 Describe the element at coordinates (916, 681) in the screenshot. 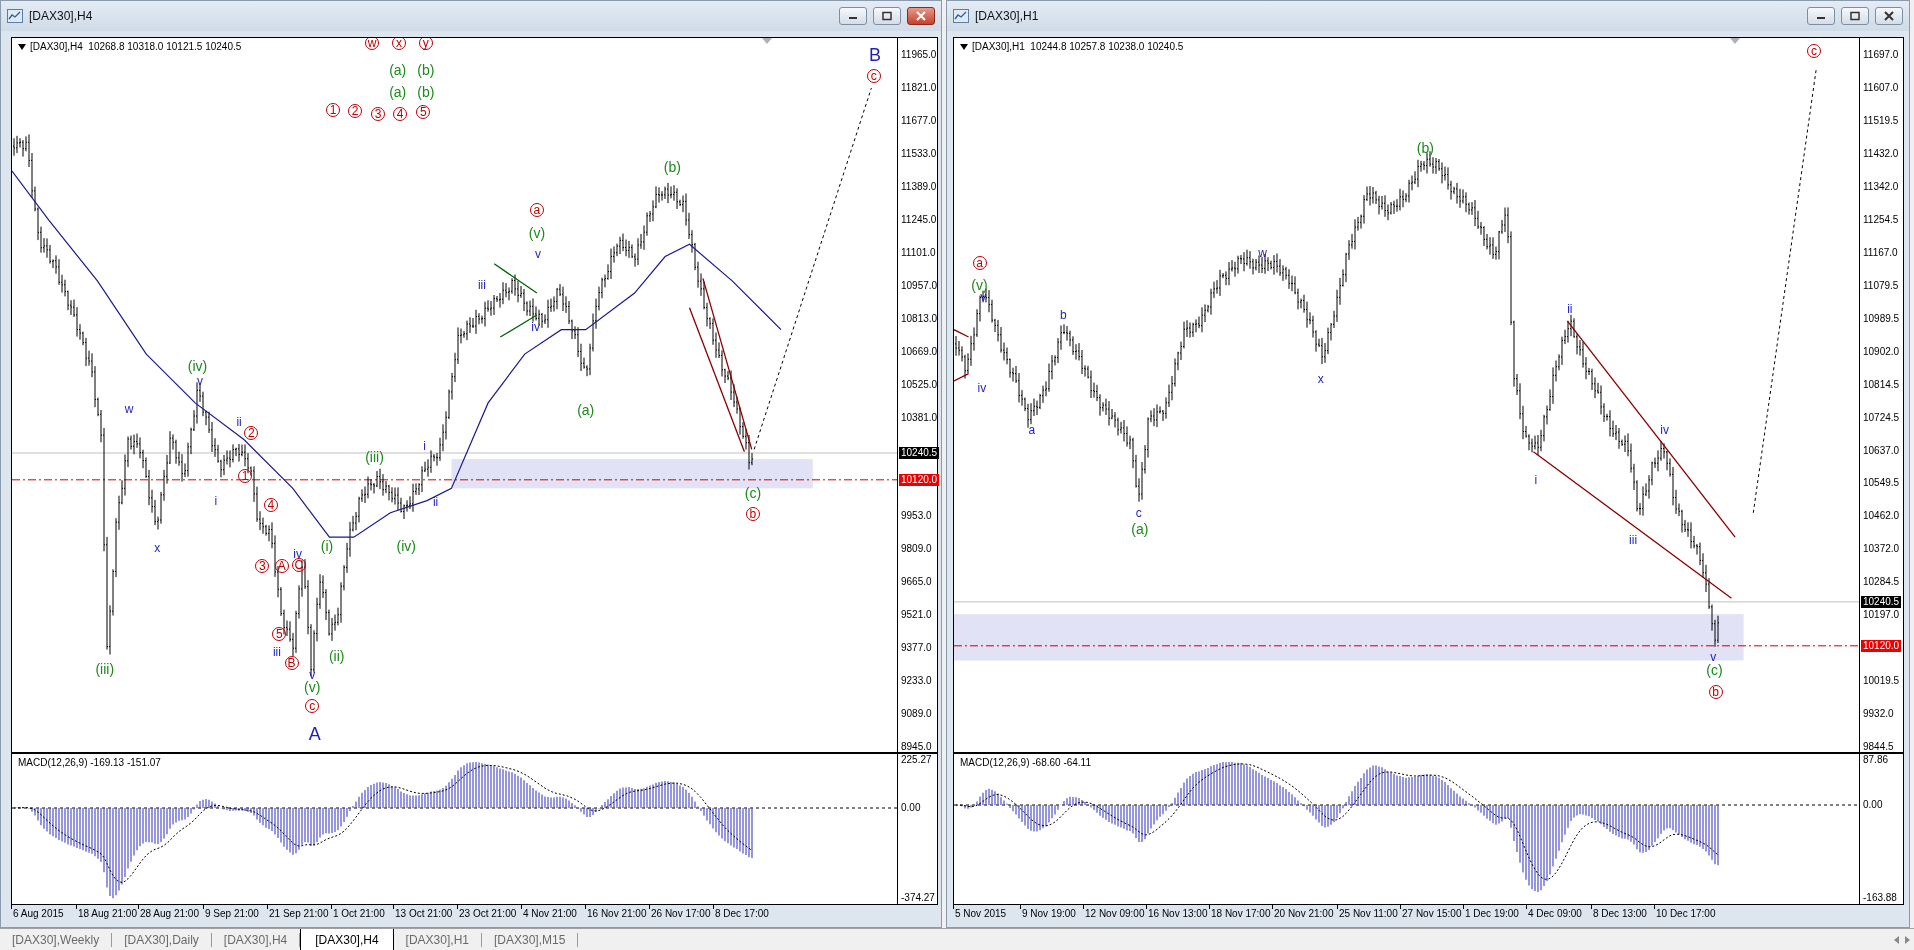

I see `price-axis-label: 9233.0` at that location.